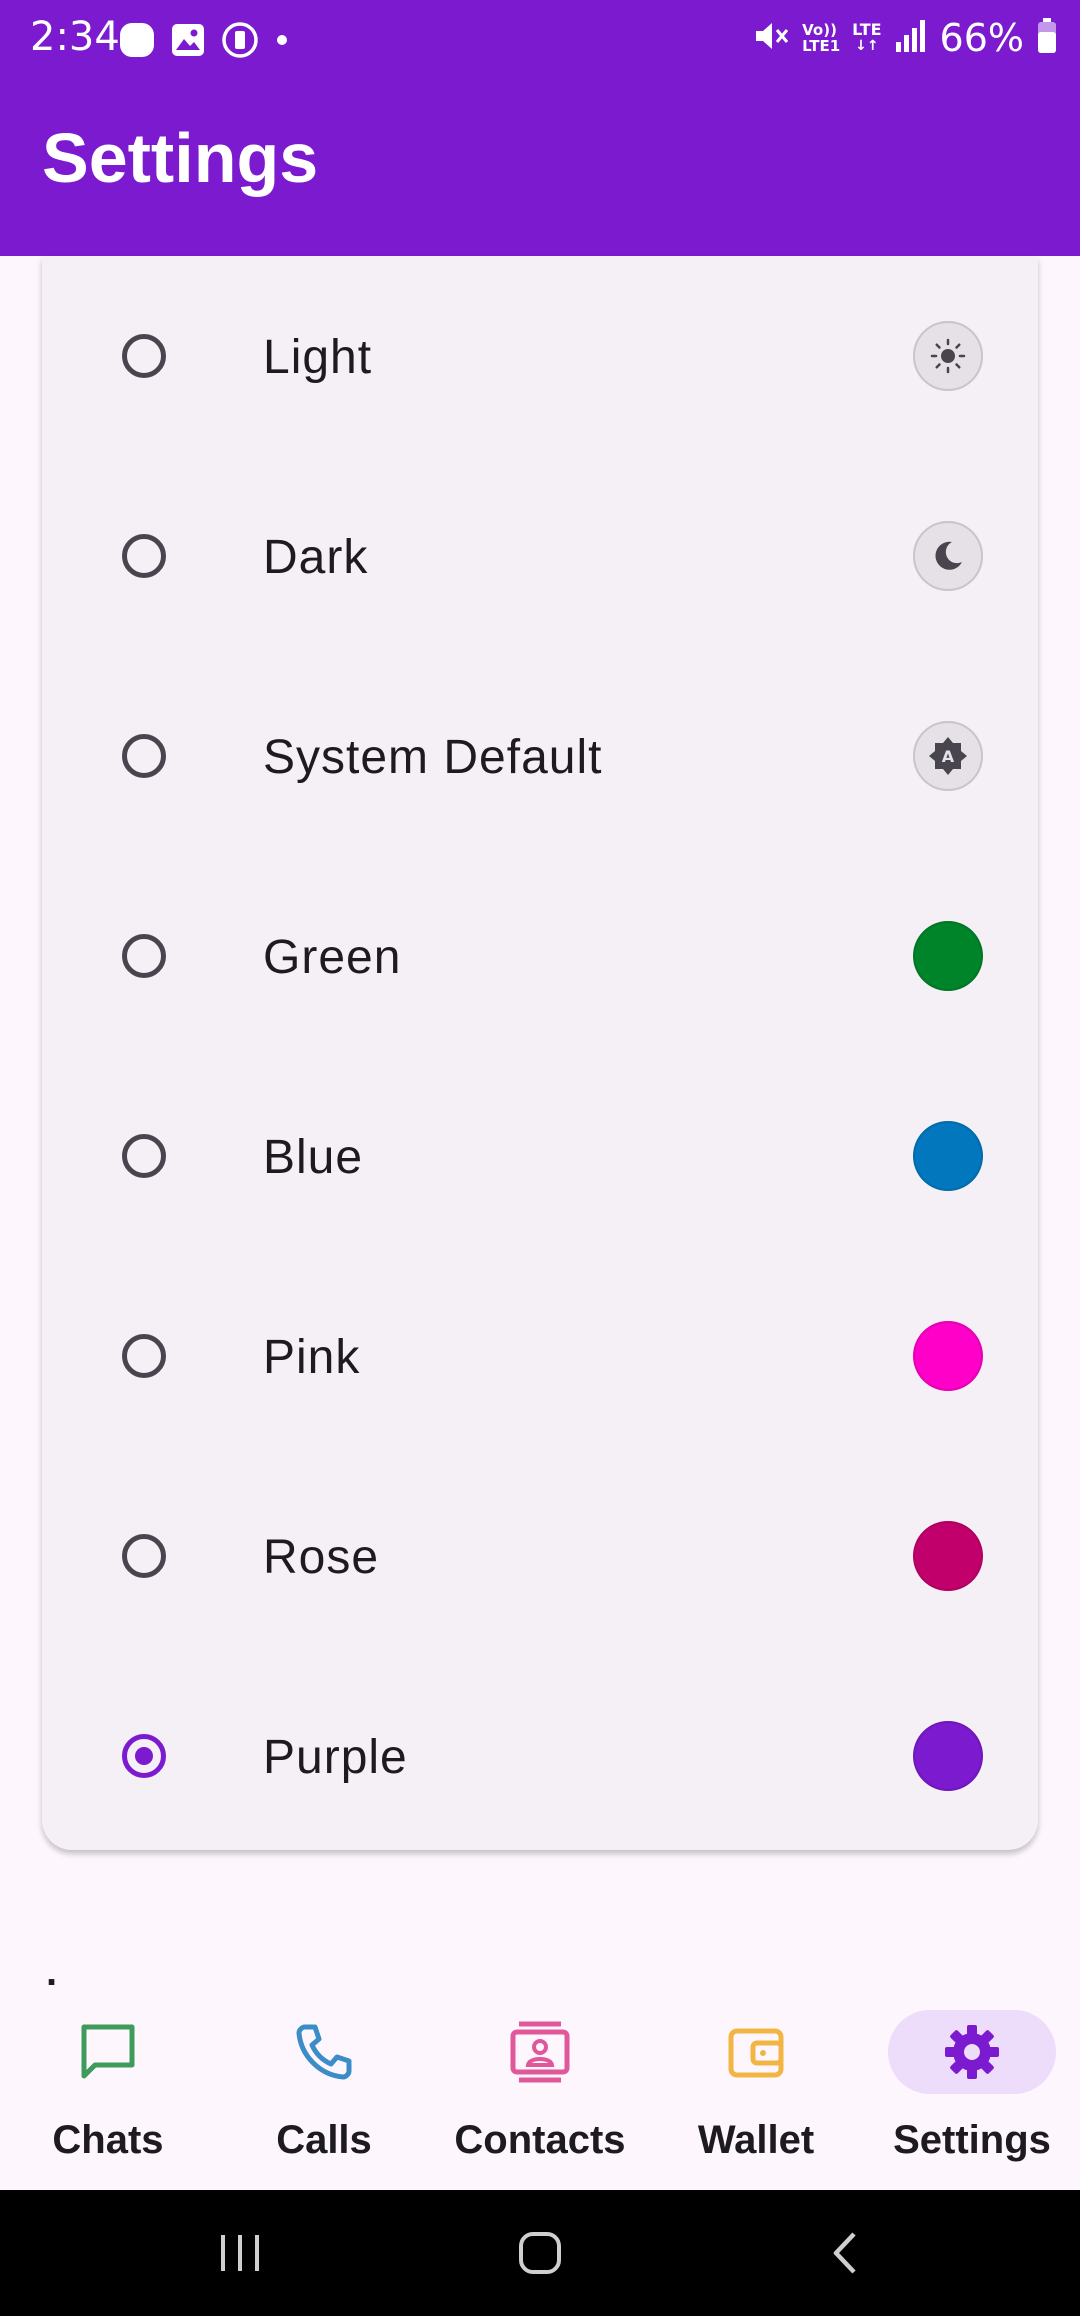  I want to click on phone-icon, so click(324, 2052).